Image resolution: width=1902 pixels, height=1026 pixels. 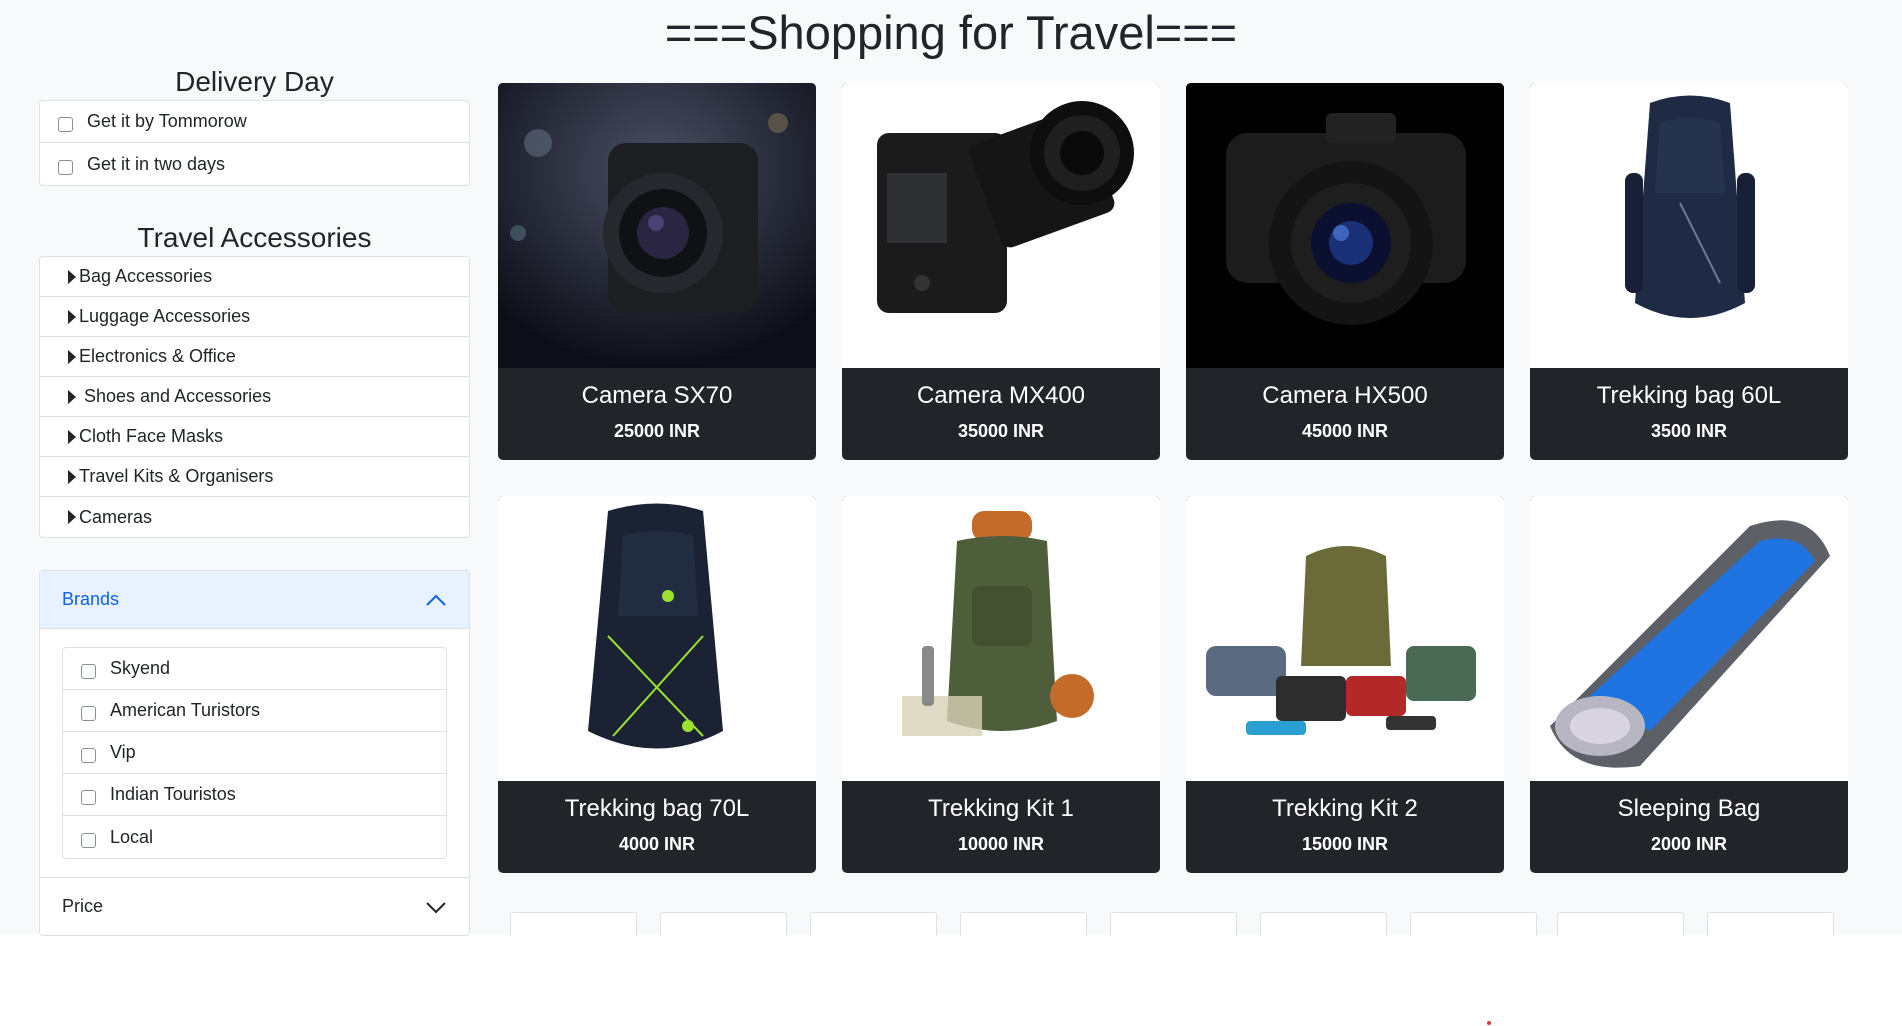 What do you see at coordinates (1689, 844) in the screenshot?
I see `product-price: 2000 INR` at bounding box center [1689, 844].